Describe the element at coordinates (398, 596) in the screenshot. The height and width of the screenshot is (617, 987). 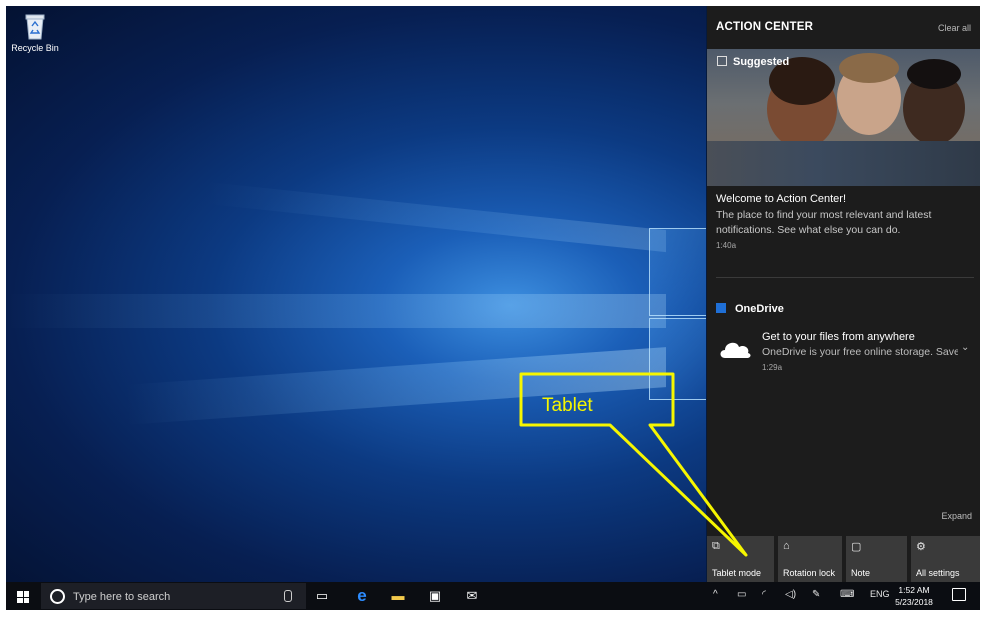
I see `file-explorer-icon: ▬` at that location.